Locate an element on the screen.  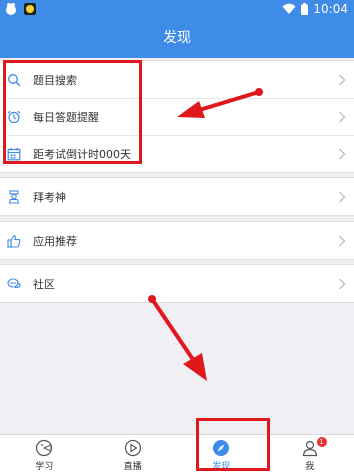
annotation-arrow-bottom is located at coordinates (177, 338).